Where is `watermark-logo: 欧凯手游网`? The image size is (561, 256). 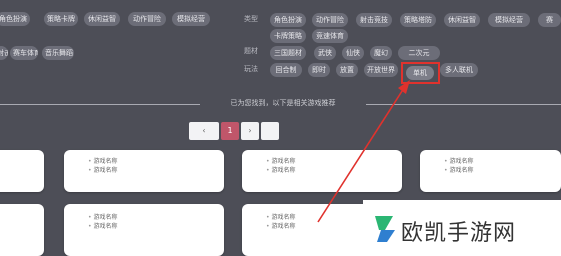
watermark-logo: 欧凯手游网 is located at coordinates (462, 228).